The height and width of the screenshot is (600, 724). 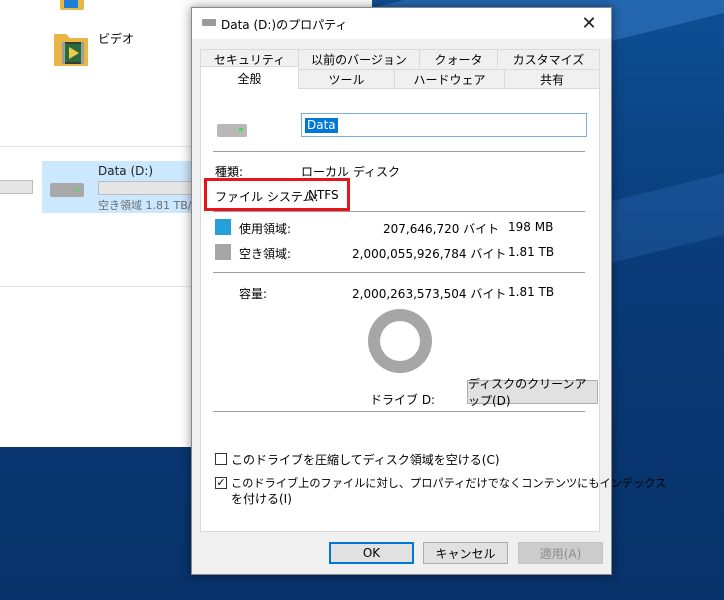 What do you see at coordinates (400, 341) in the screenshot?
I see `disk-usage-donut-chart` at bounding box center [400, 341].